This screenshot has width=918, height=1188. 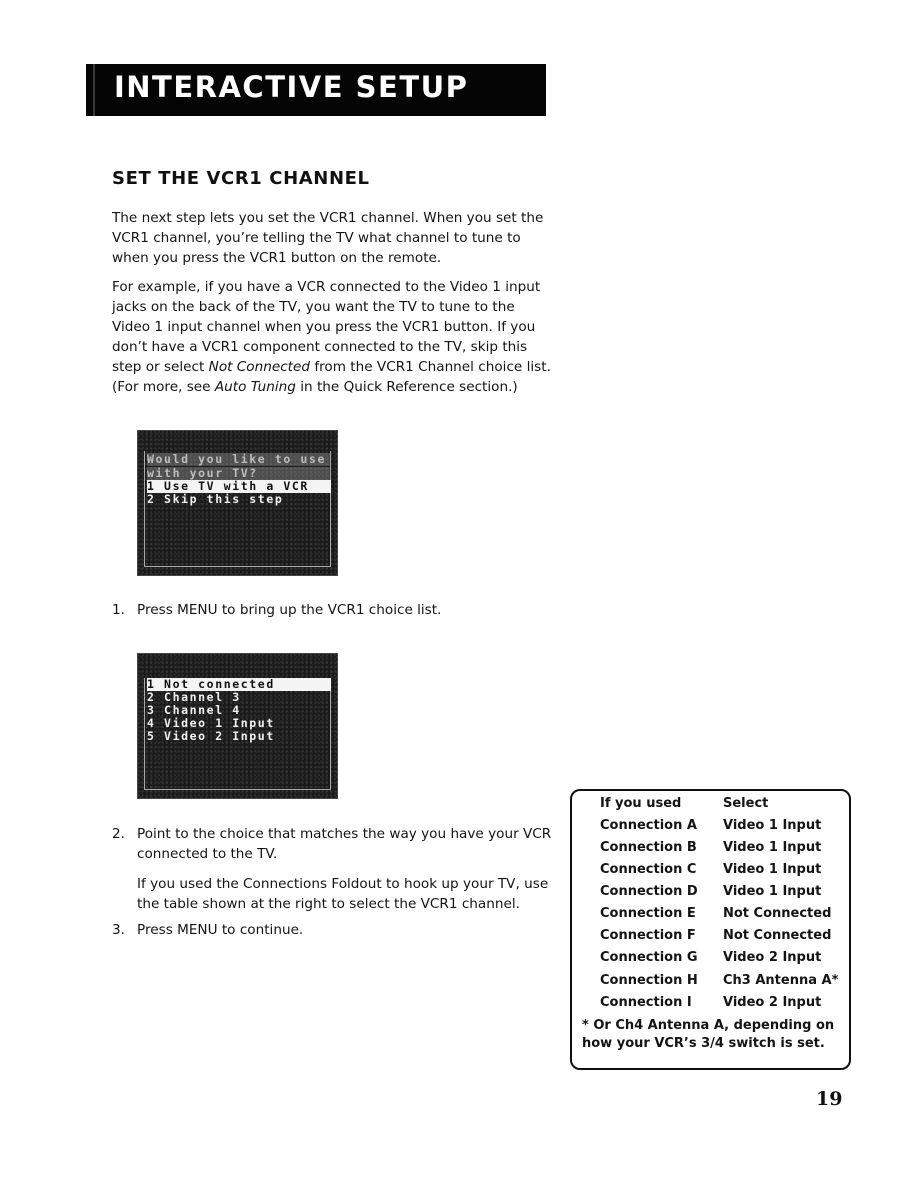 I want to click on connection-cell: Connection A, so click(x=648, y=825).